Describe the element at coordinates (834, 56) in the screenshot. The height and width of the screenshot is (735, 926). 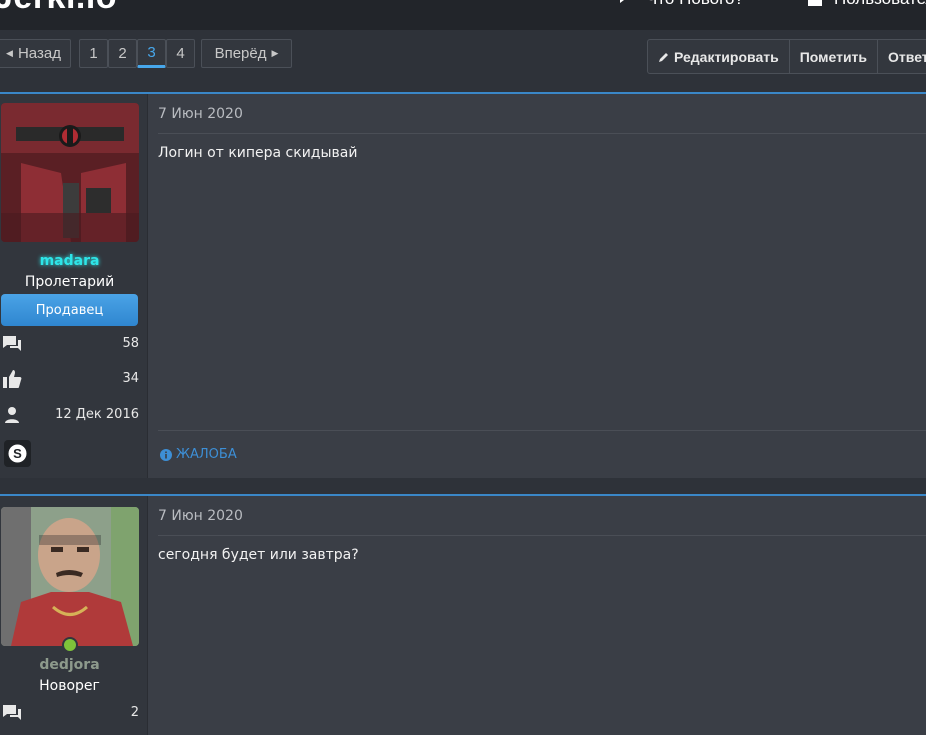
I see `mark-button: Пометить` at that location.